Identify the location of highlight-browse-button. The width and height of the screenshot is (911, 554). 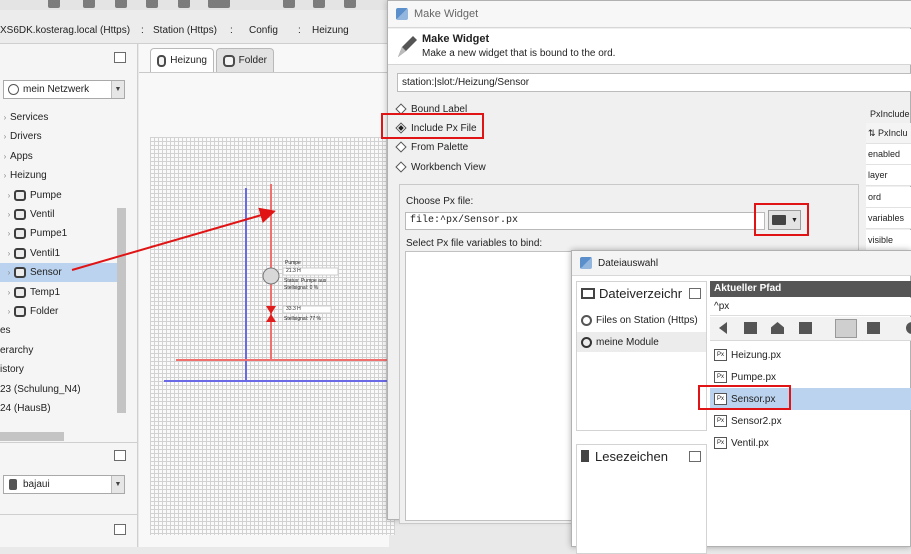
(781, 219).